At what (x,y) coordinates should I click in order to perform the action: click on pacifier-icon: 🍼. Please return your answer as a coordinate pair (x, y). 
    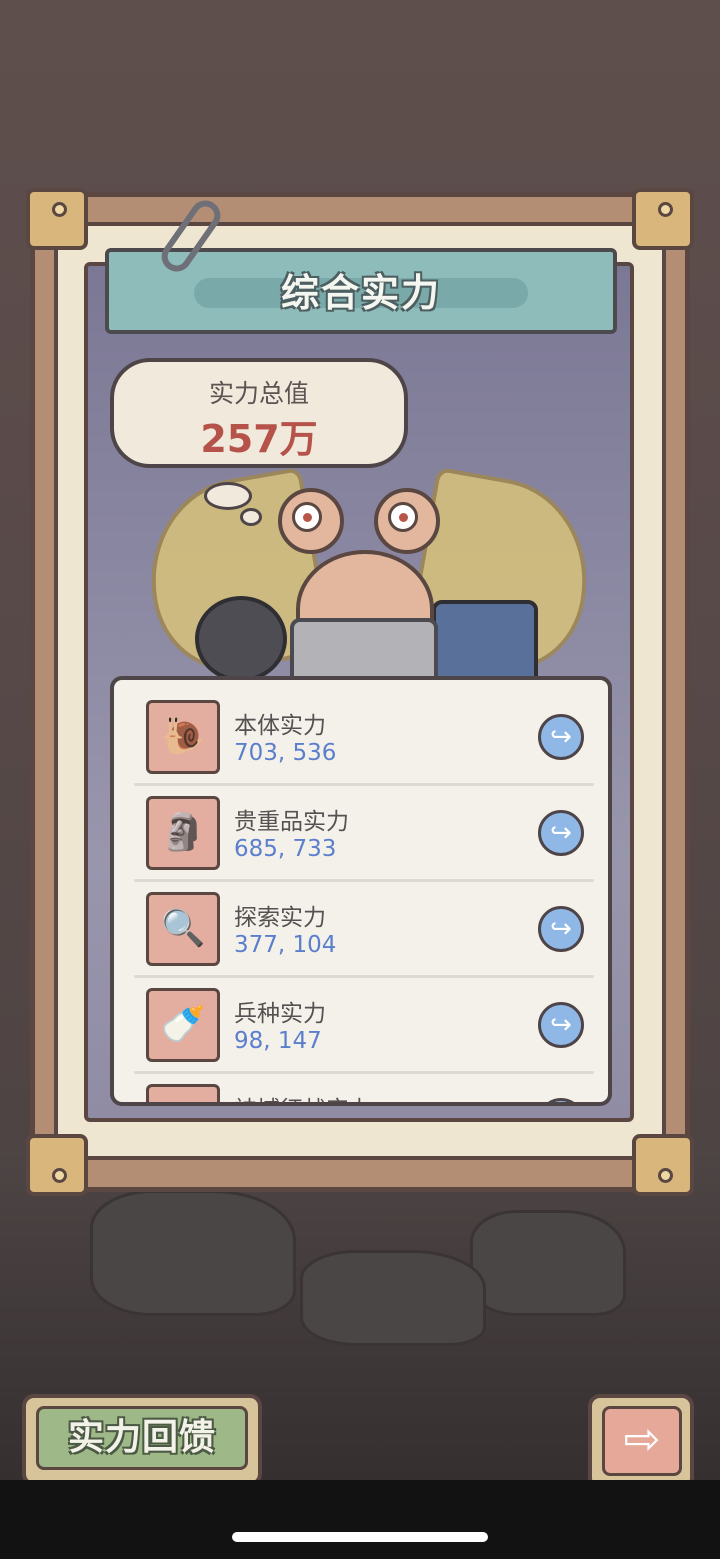
    Looking at the image, I should click on (183, 1025).